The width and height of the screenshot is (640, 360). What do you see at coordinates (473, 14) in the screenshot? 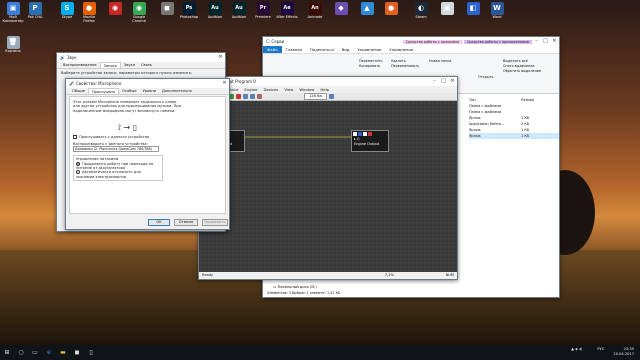
I see `desktop-icon: ◧` at bounding box center [473, 14].